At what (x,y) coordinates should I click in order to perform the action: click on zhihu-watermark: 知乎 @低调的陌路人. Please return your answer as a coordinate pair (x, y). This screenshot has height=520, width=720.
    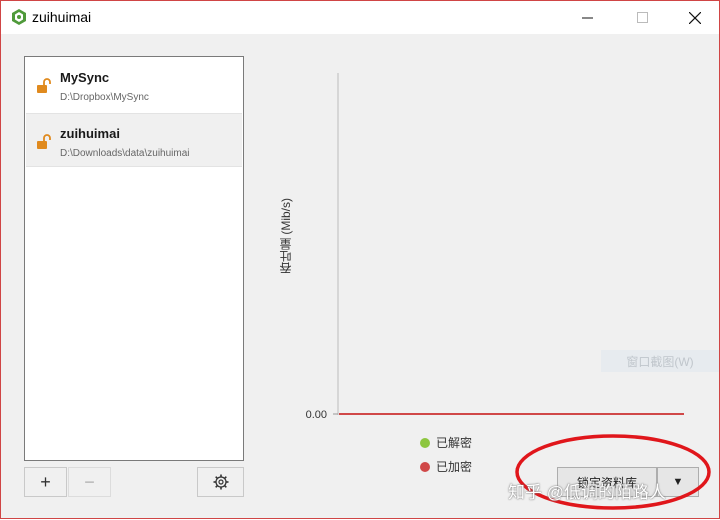
    Looking at the image, I should click on (587, 492).